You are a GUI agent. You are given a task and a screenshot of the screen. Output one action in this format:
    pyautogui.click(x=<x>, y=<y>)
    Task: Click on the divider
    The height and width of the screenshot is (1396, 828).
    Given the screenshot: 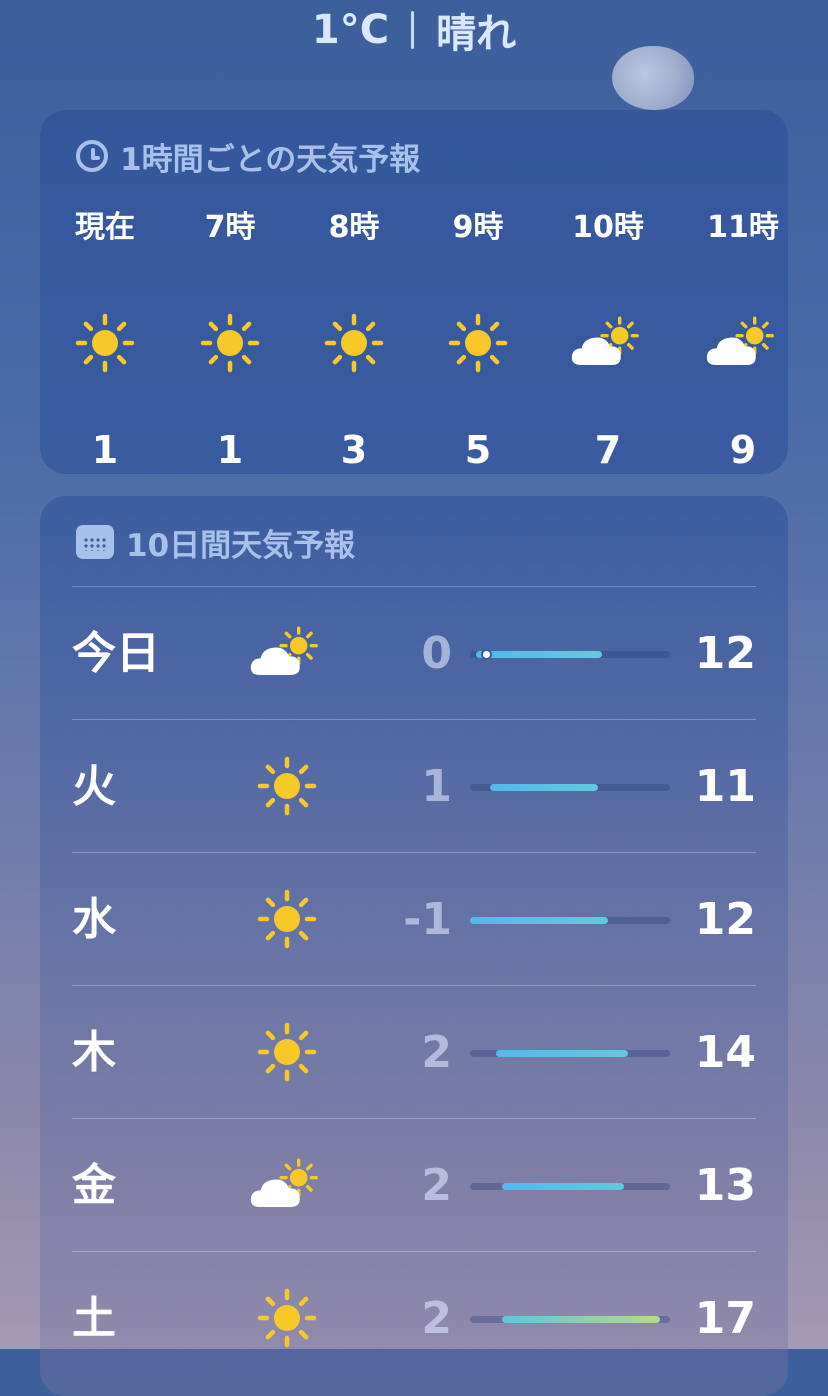 What is the action you would take?
    pyautogui.click(x=413, y=30)
    